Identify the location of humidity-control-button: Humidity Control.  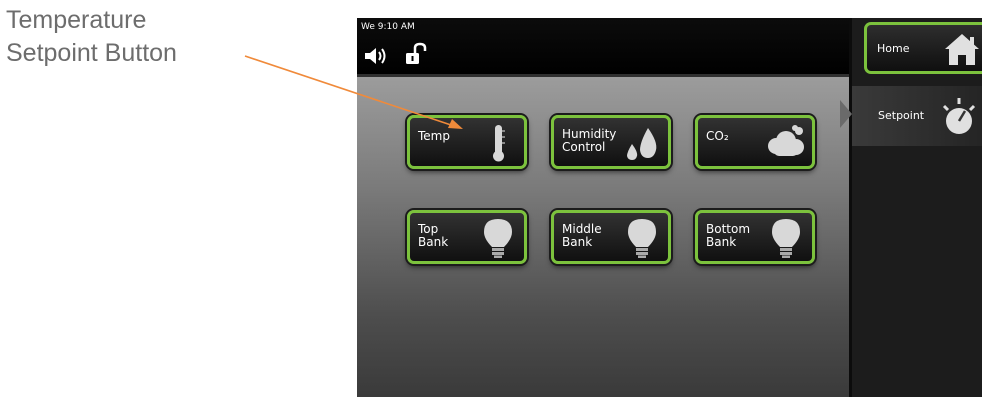
(611, 142).